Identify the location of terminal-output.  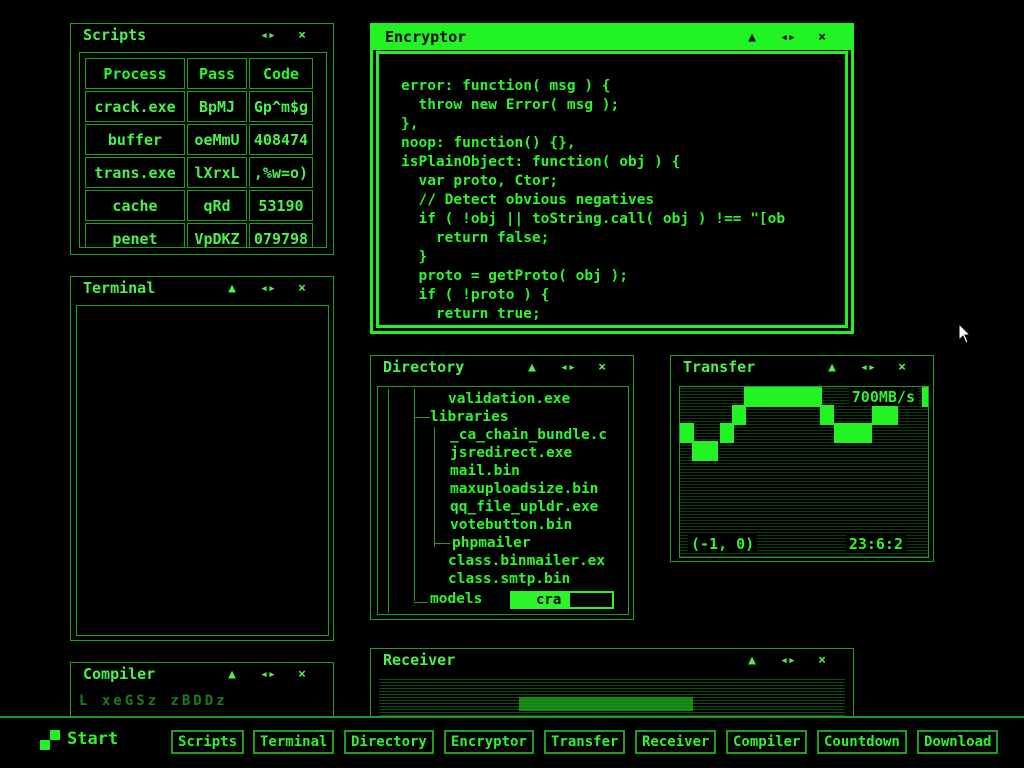
(202, 470).